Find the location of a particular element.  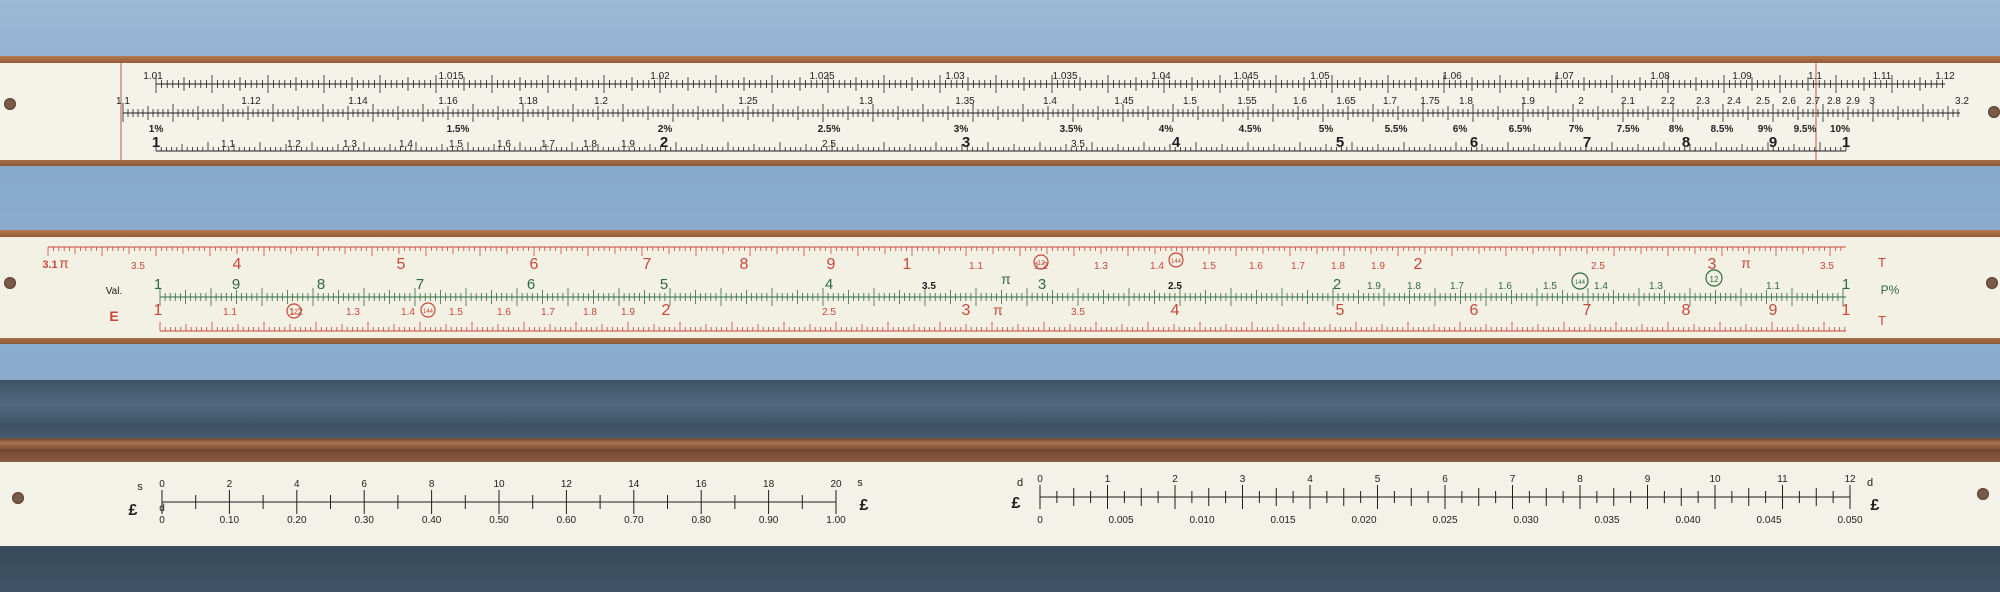

row-b-label: 3.5 is located at coordinates (929, 286).